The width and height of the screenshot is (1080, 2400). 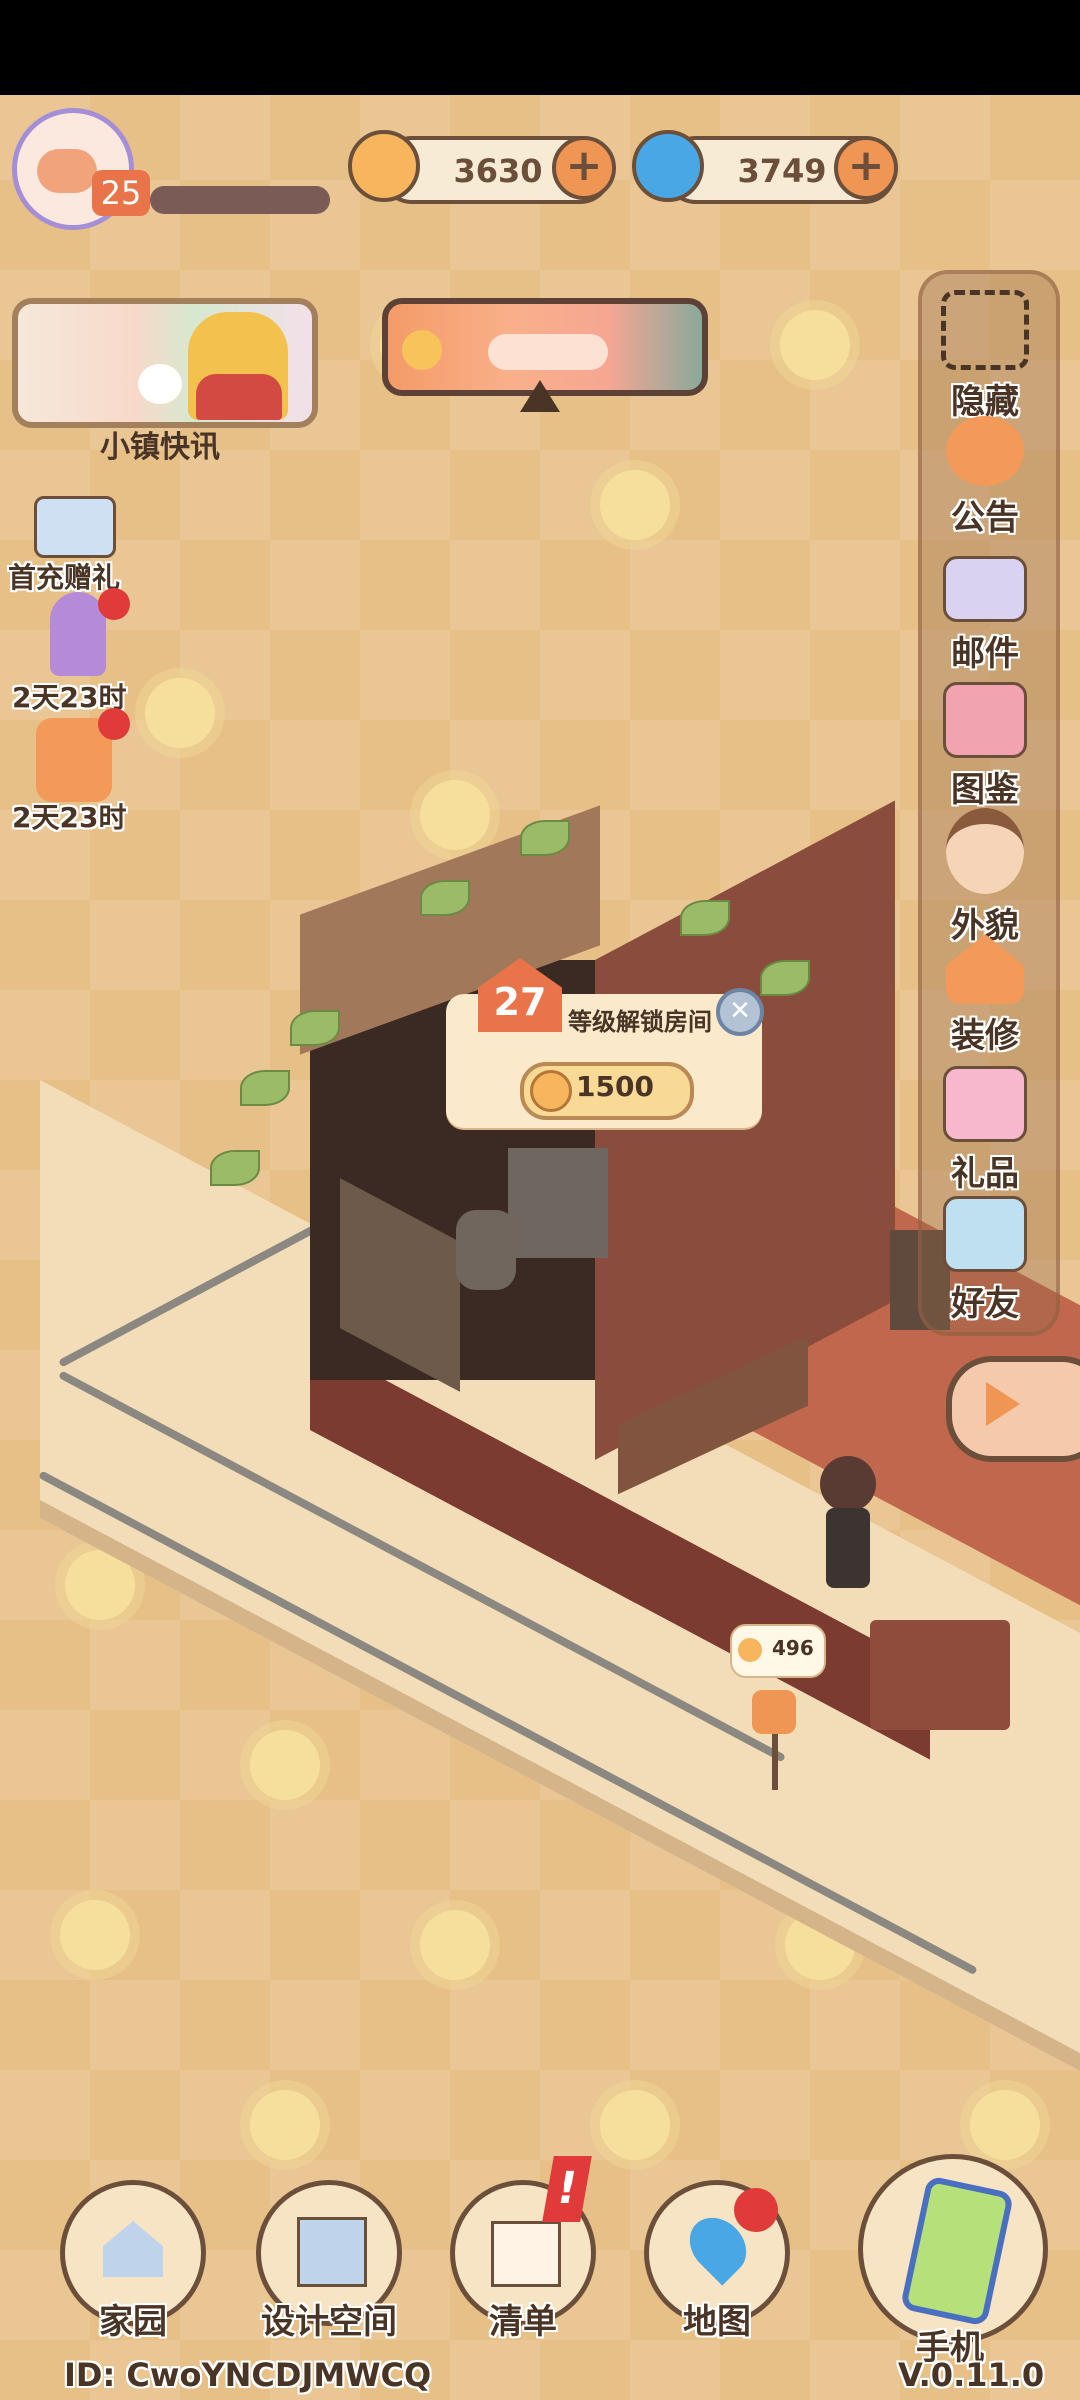 I want to click on exclamation-alert-icon: !, so click(x=567, y=2189).